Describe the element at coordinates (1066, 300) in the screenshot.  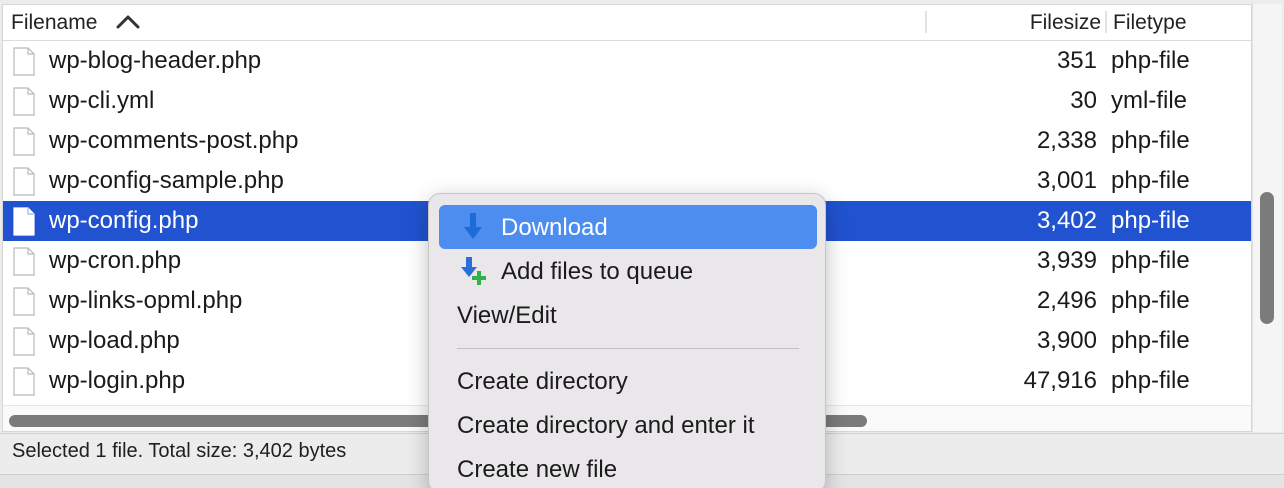
I see `file-size: 2,496` at that location.